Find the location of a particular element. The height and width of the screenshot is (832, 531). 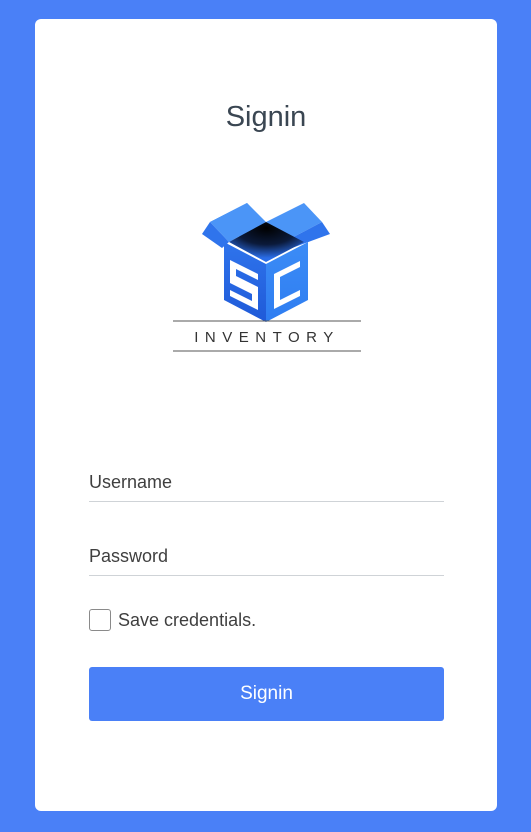

logo-wordmark: INVENTORY is located at coordinates (266, 337).